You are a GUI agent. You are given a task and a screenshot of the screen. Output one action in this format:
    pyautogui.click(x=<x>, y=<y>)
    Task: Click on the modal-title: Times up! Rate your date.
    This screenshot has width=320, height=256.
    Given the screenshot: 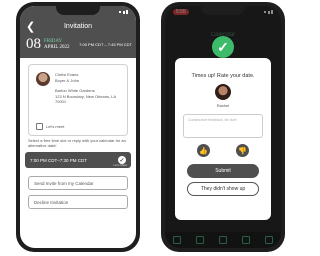 What is the action you would take?
    pyautogui.click(x=223, y=76)
    